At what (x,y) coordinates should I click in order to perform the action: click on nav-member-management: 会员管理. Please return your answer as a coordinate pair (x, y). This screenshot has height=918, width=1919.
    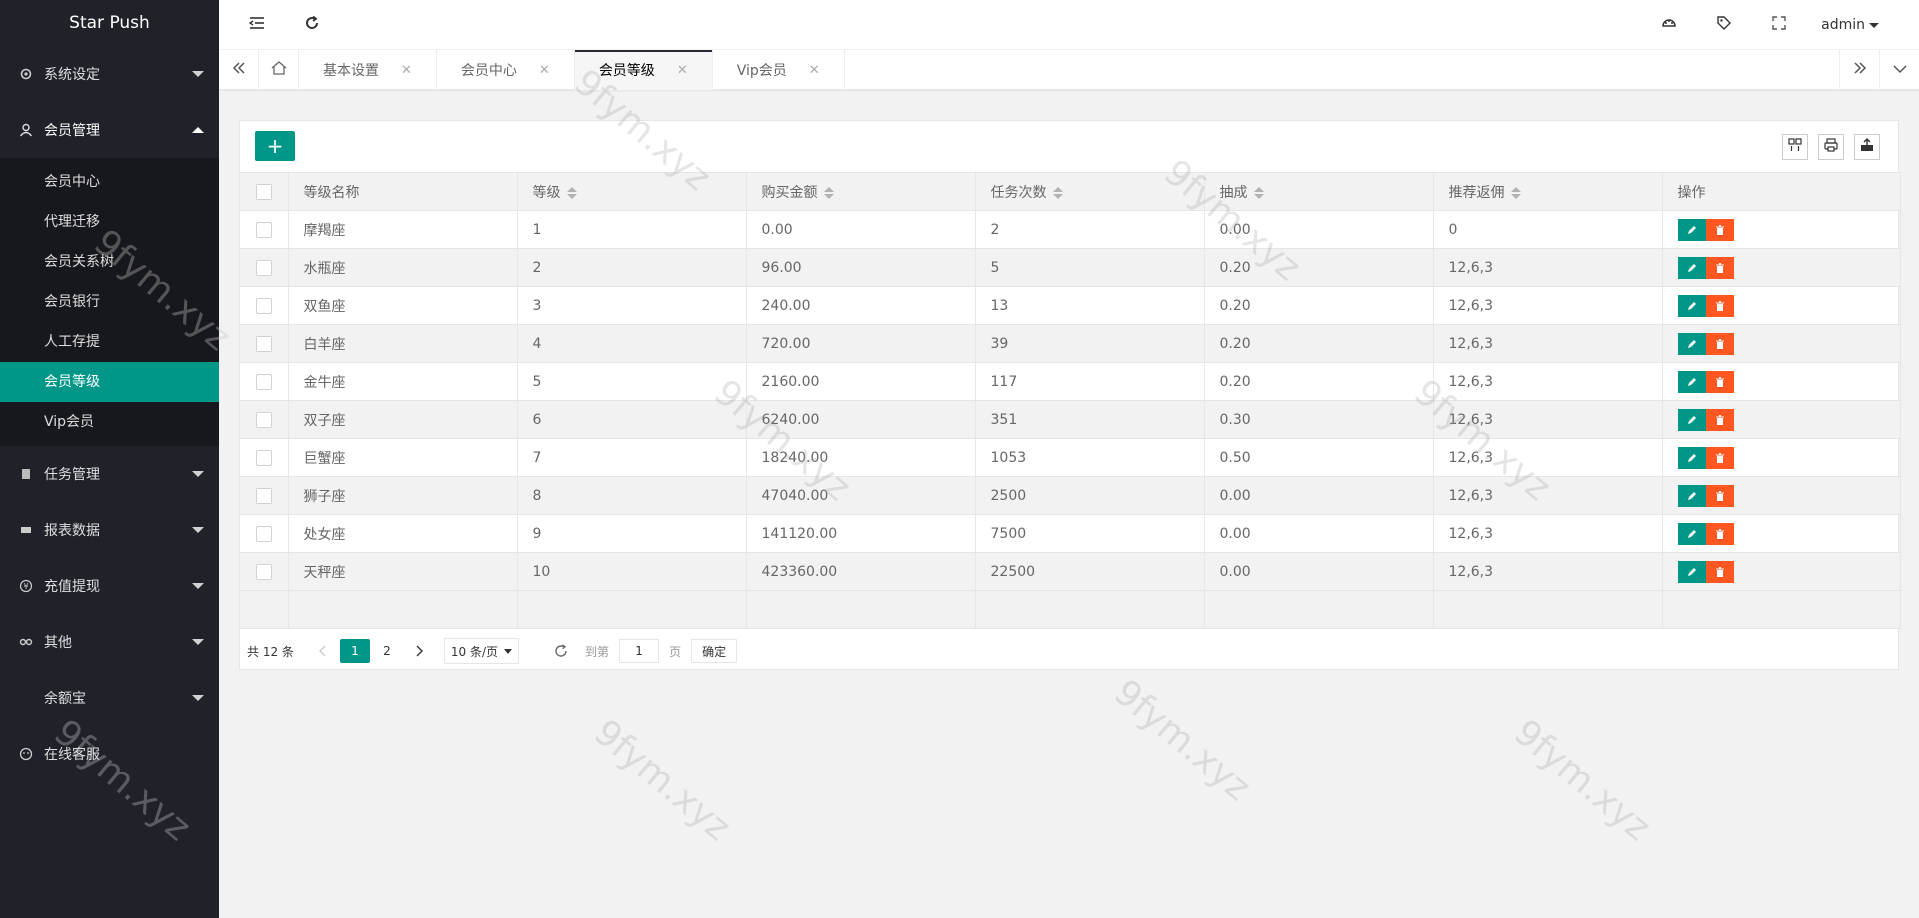
    Looking at the image, I should click on (109, 130).